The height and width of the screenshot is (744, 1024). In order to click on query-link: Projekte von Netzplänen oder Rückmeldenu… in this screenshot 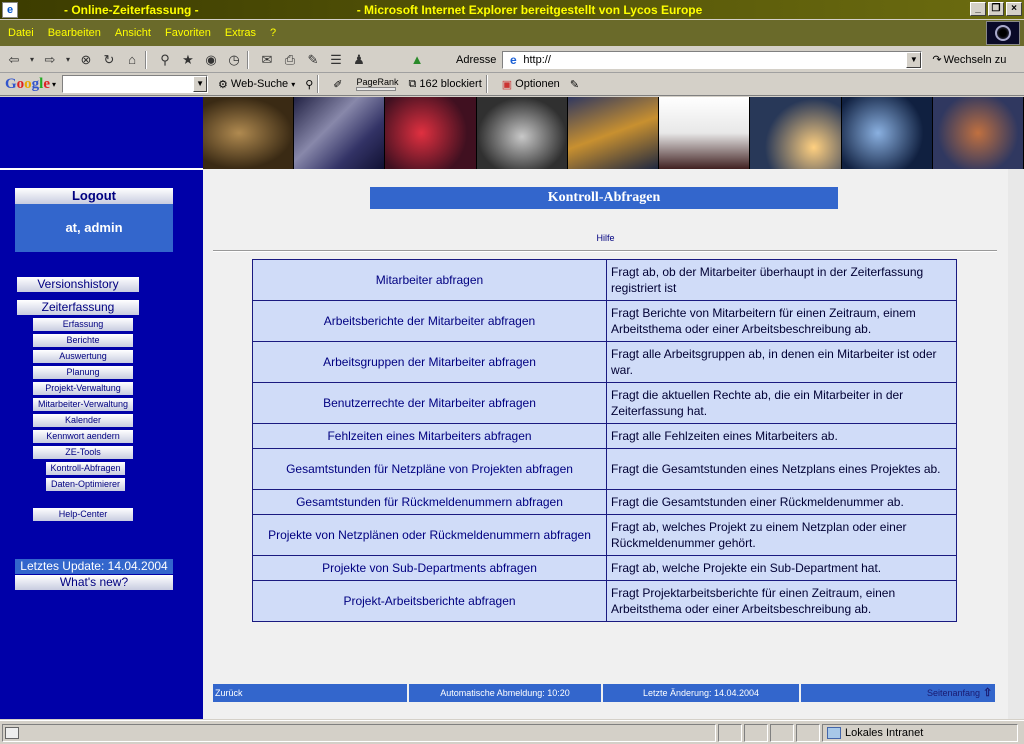, I will do `click(429, 535)`.